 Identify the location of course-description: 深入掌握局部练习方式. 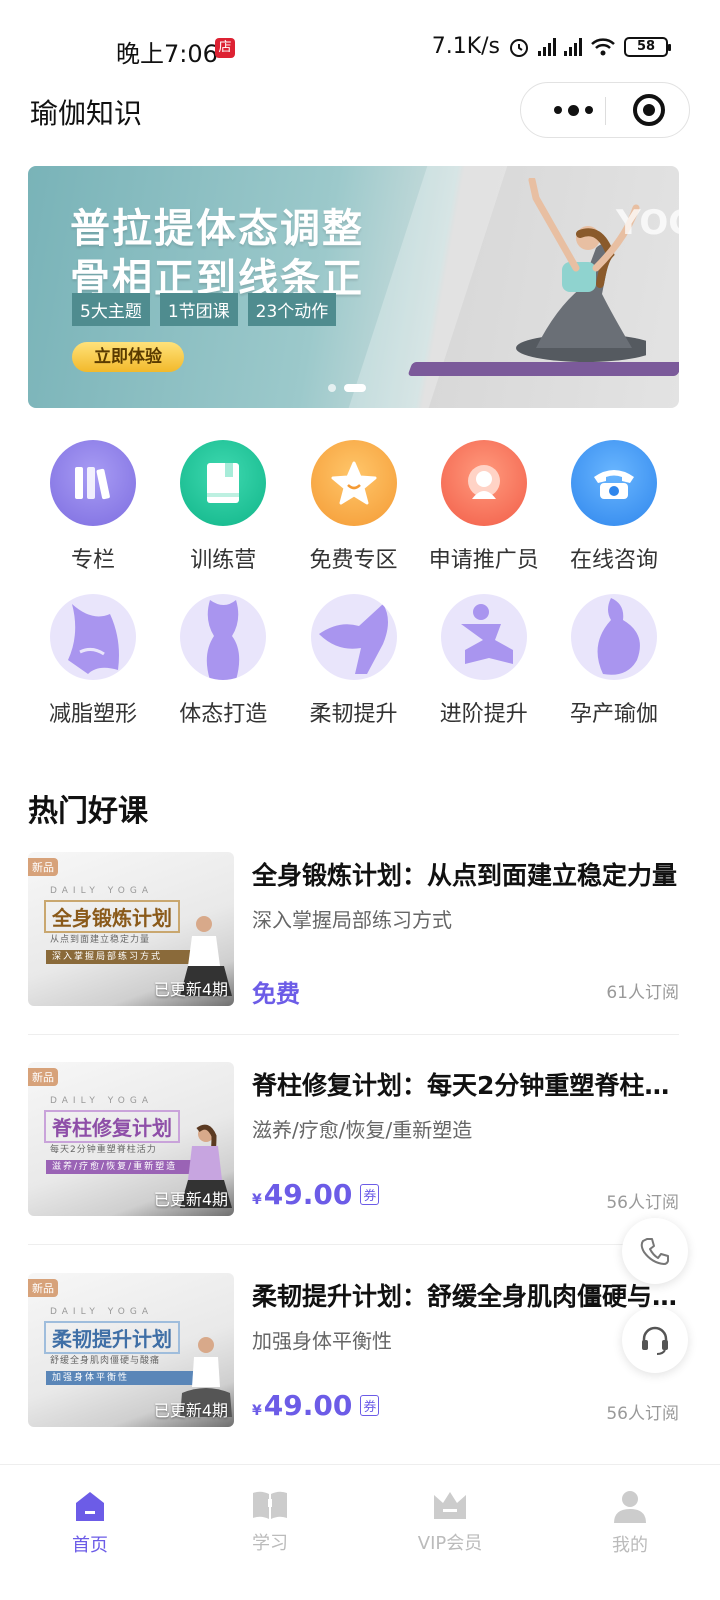
(352, 920).